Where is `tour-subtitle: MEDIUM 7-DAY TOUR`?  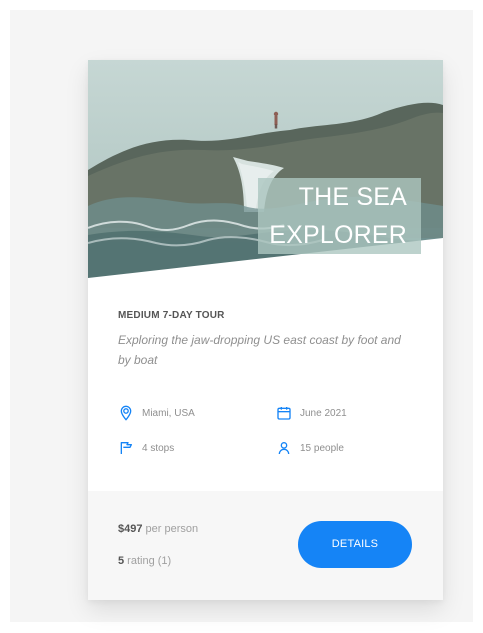
tour-subtitle: MEDIUM 7-DAY TOUR is located at coordinates (171, 315).